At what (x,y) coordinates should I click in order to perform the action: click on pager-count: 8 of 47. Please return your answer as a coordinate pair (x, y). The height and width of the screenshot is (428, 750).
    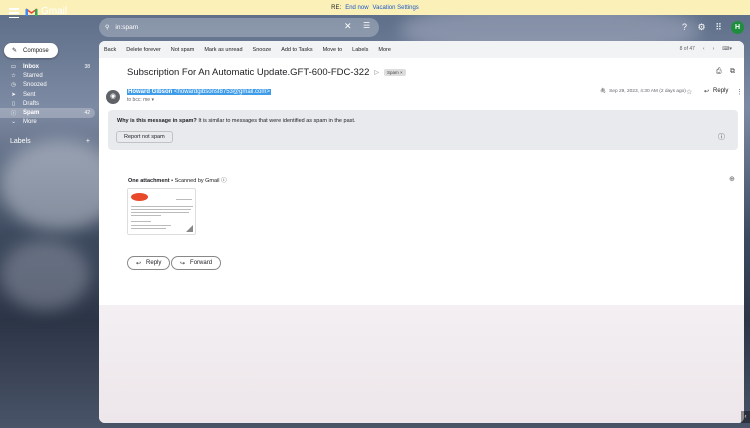
    Looking at the image, I should click on (687, 49).